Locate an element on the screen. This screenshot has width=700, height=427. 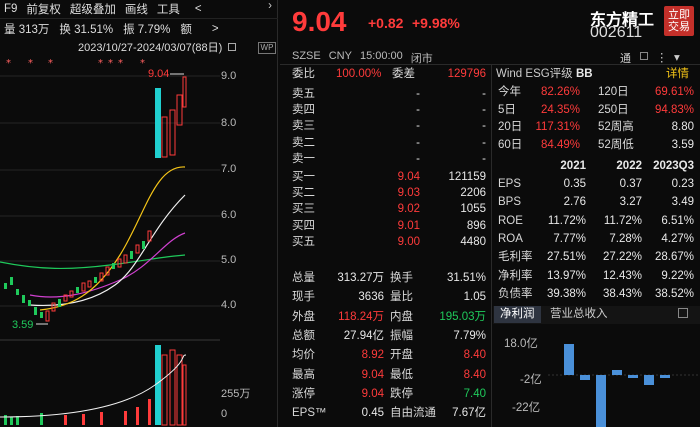
fin-value: 9.22% is located at coordinates (677, 275).